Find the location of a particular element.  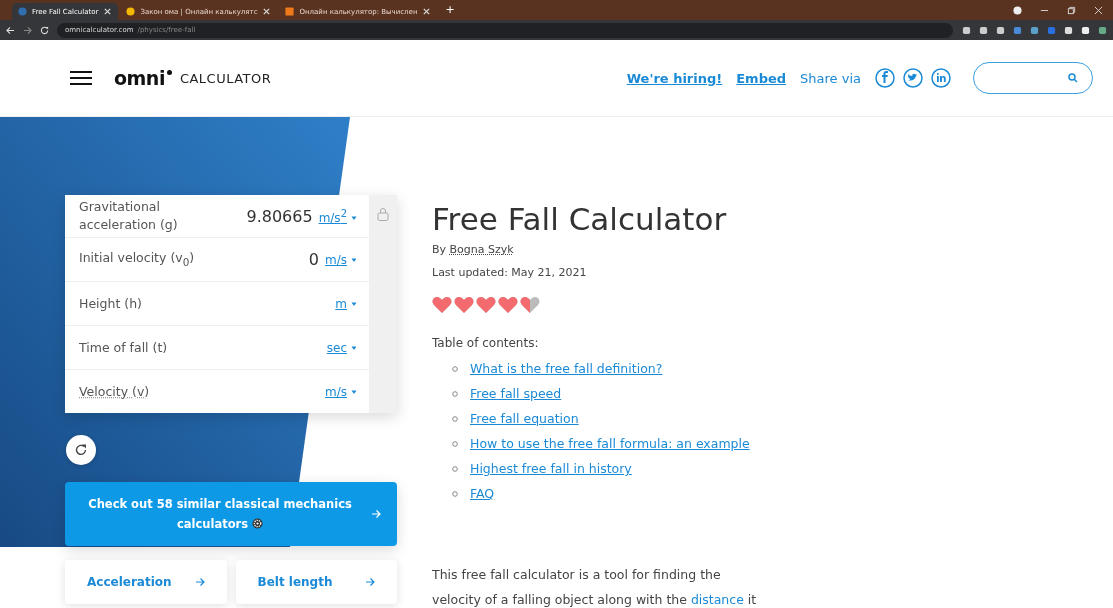

toc-heading: Table of contents: is located at coordinates (486, 343).